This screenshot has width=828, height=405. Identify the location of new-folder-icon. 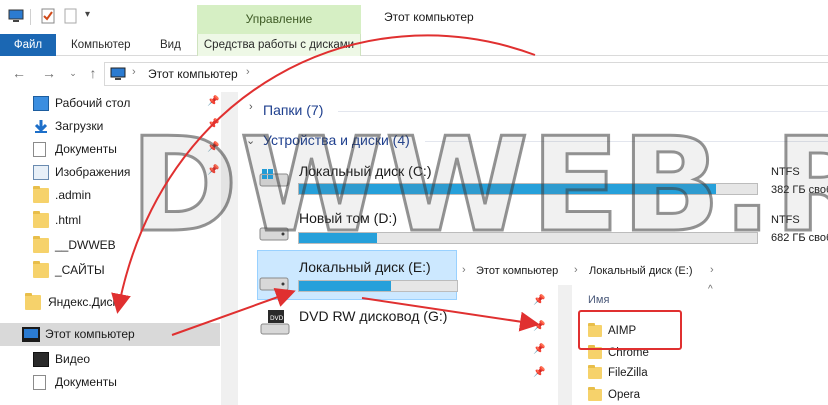
(71, 16).